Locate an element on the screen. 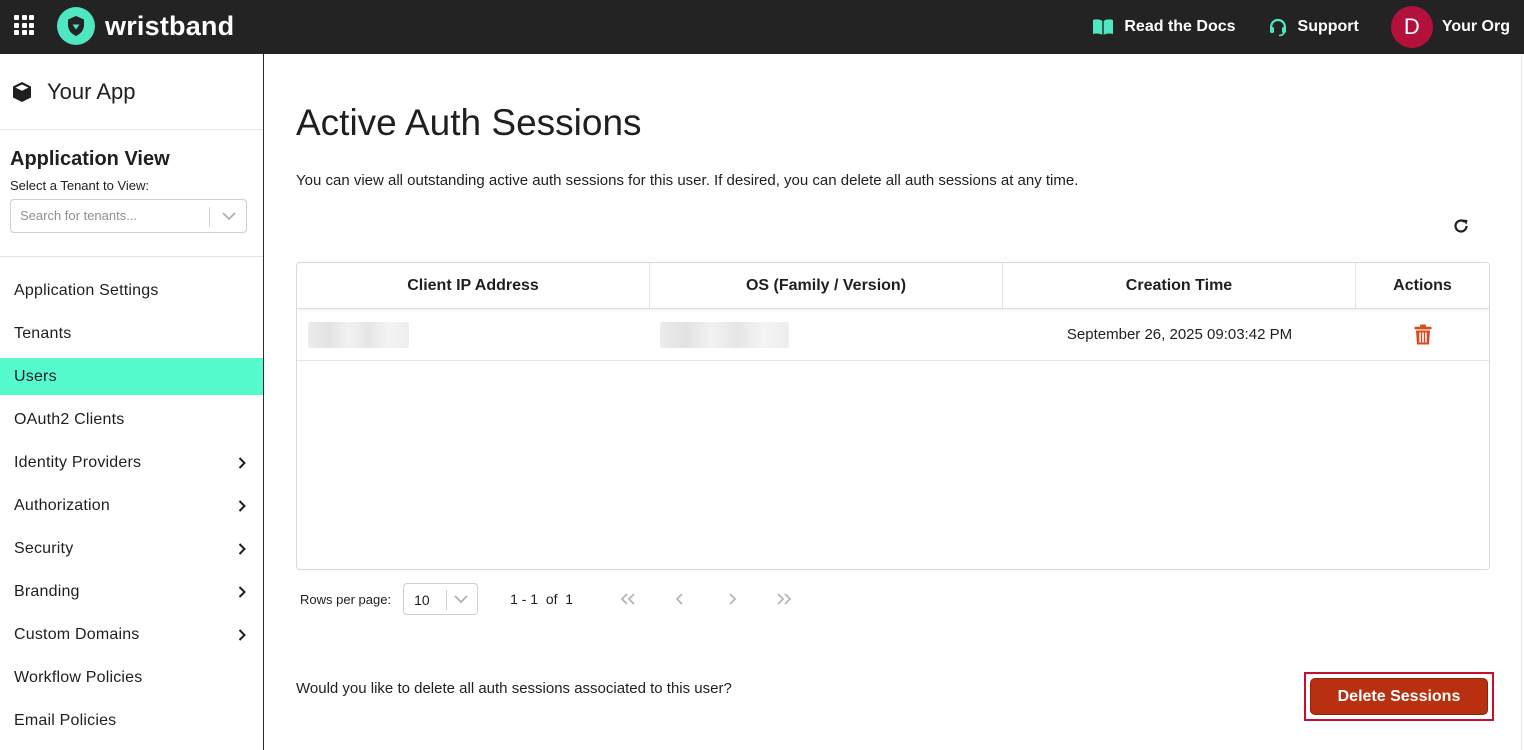 The width and height of the screenshot is (1524, 750). sidebar-item-custom-domains: Custom Domains is located at coordinates (131, 634).